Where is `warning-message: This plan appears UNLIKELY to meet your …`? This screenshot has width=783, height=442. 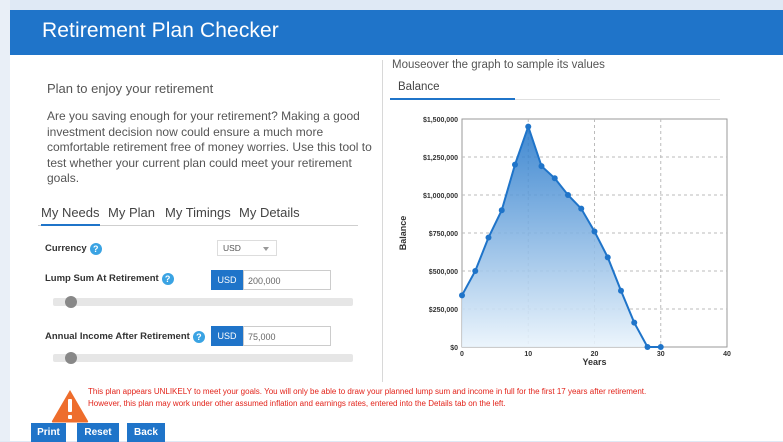 warning-message: This plan appears UNLIKELY to meet your … is located at coordinates (433, 398).